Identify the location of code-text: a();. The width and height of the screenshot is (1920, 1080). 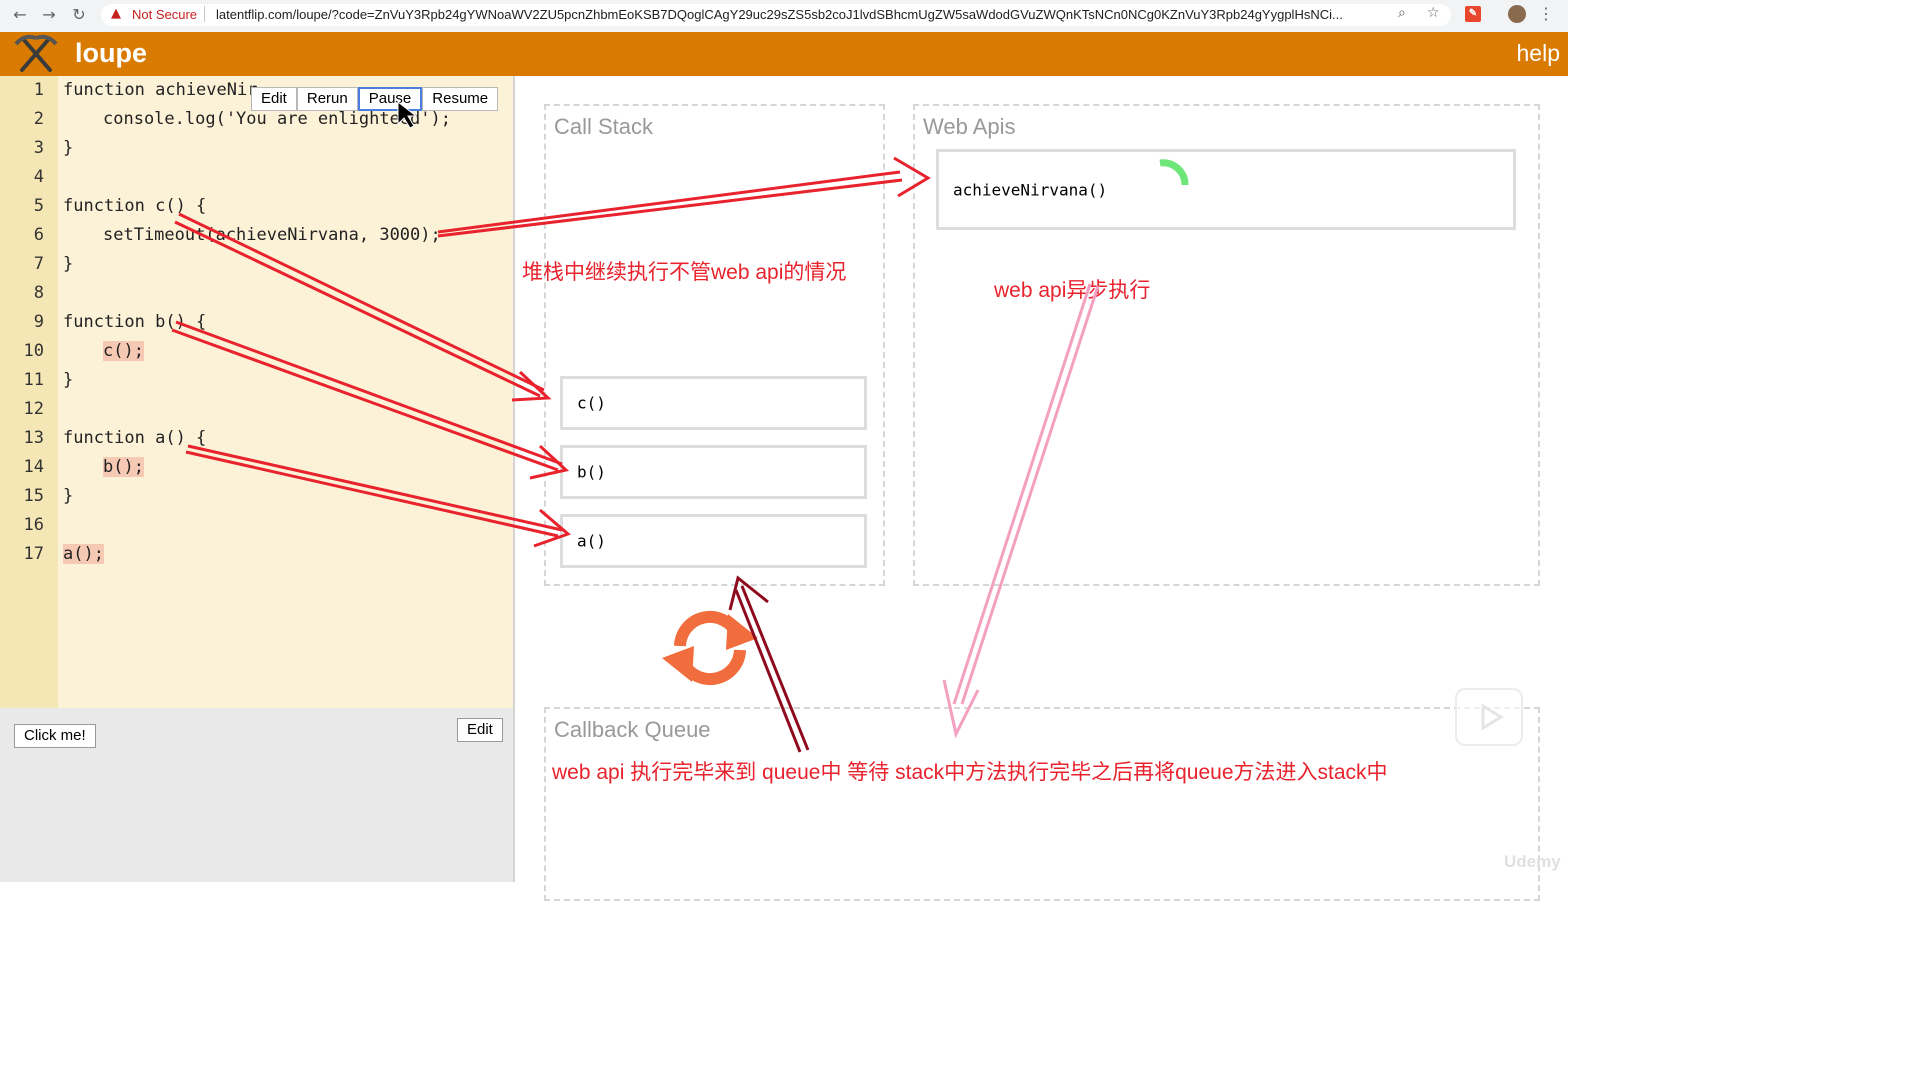
(83, 554).